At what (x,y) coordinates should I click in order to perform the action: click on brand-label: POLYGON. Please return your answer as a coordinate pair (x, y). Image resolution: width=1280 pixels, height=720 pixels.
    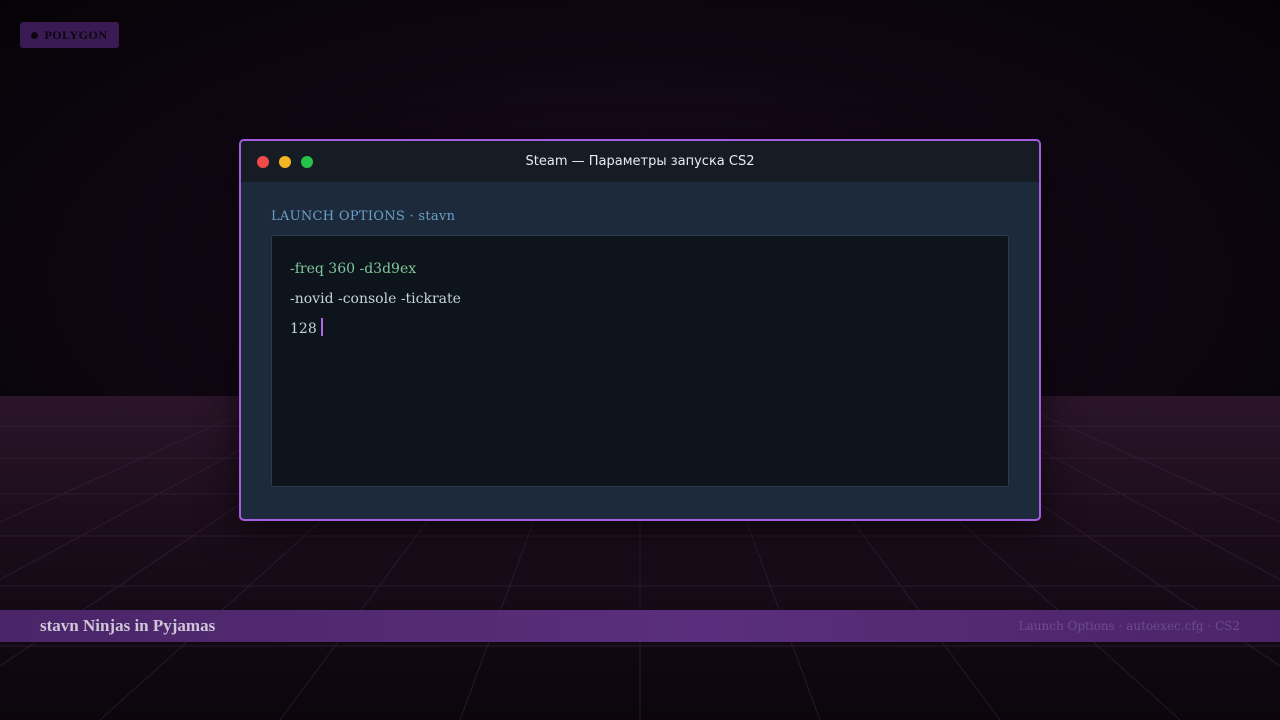
    Looking at the image, I should click on (76, 34).